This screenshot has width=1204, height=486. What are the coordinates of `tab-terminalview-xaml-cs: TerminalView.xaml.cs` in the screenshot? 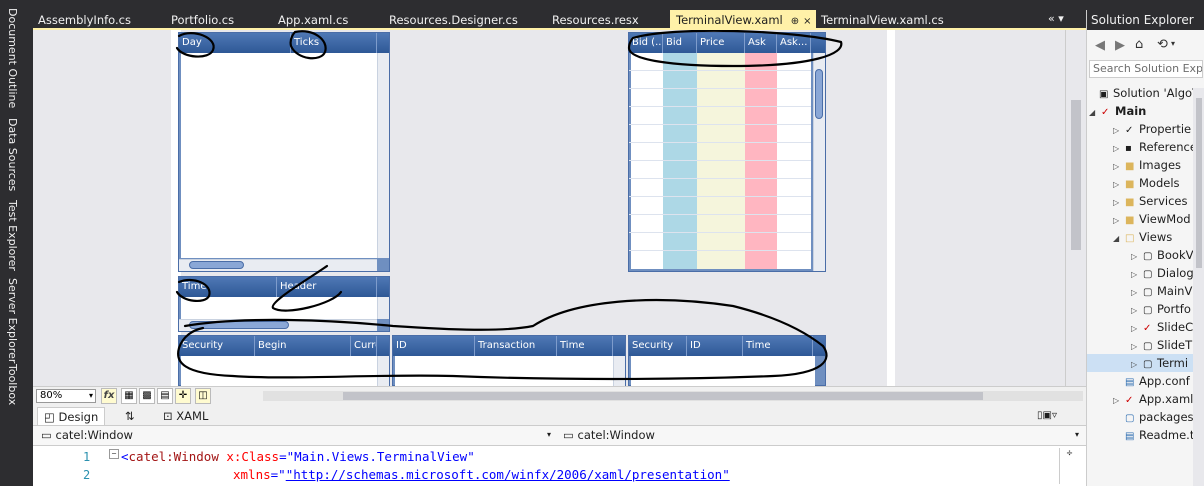 It's located at (882, 20).